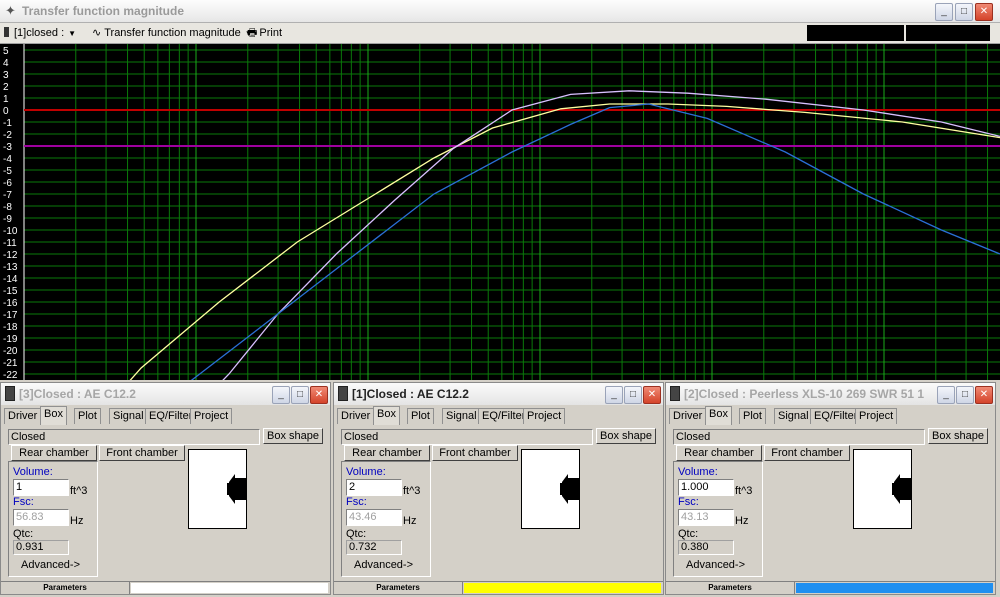 The image size is (1000, 597). What do you see at coordinates (10, 303) in the screenshot?
I see `y-tick-label: -16` at bounding box center [10, 303].